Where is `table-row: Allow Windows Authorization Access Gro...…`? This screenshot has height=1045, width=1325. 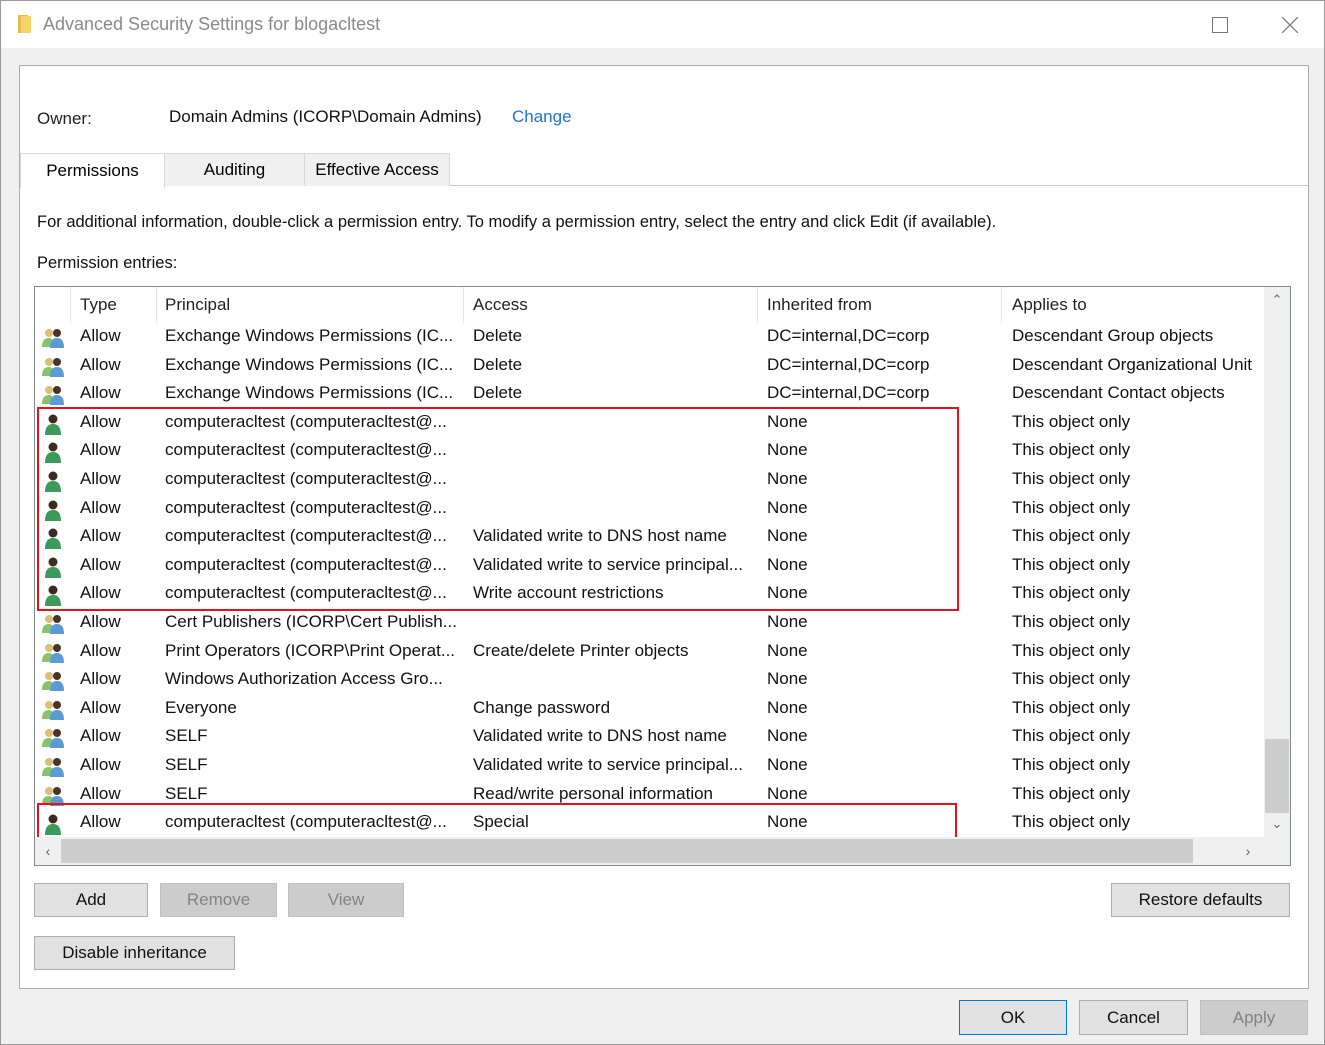 table-row: Allow Windows Authorization Access Gro...… is located at coordinates (649, 680).